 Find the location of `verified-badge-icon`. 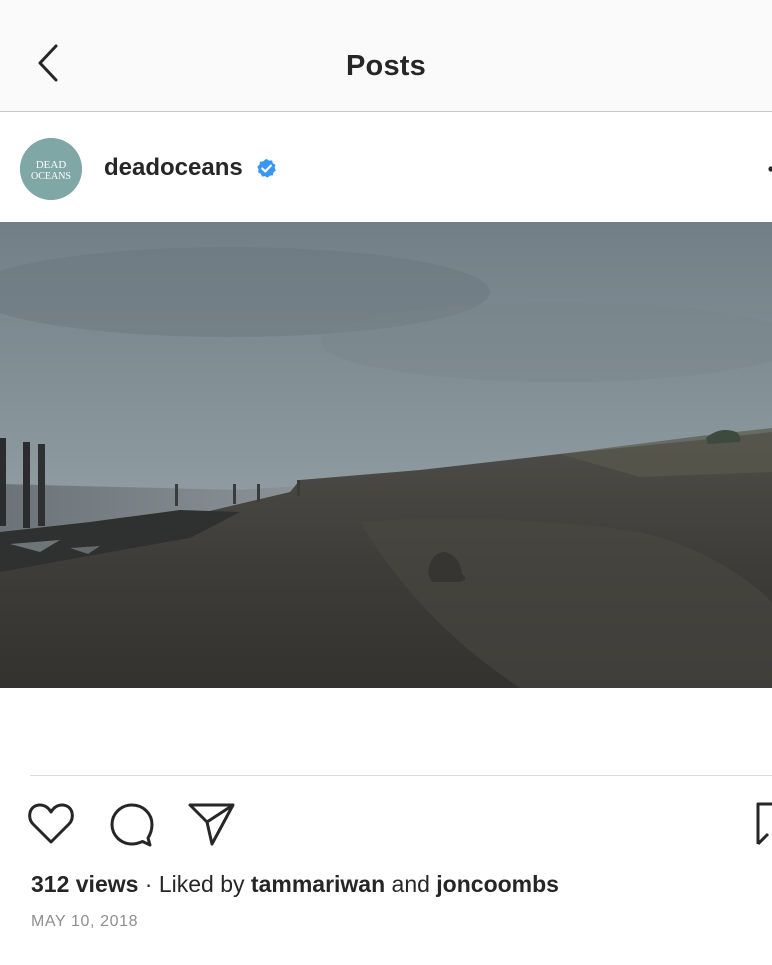

verified-badge-icon is located at coordinates (266, 168).